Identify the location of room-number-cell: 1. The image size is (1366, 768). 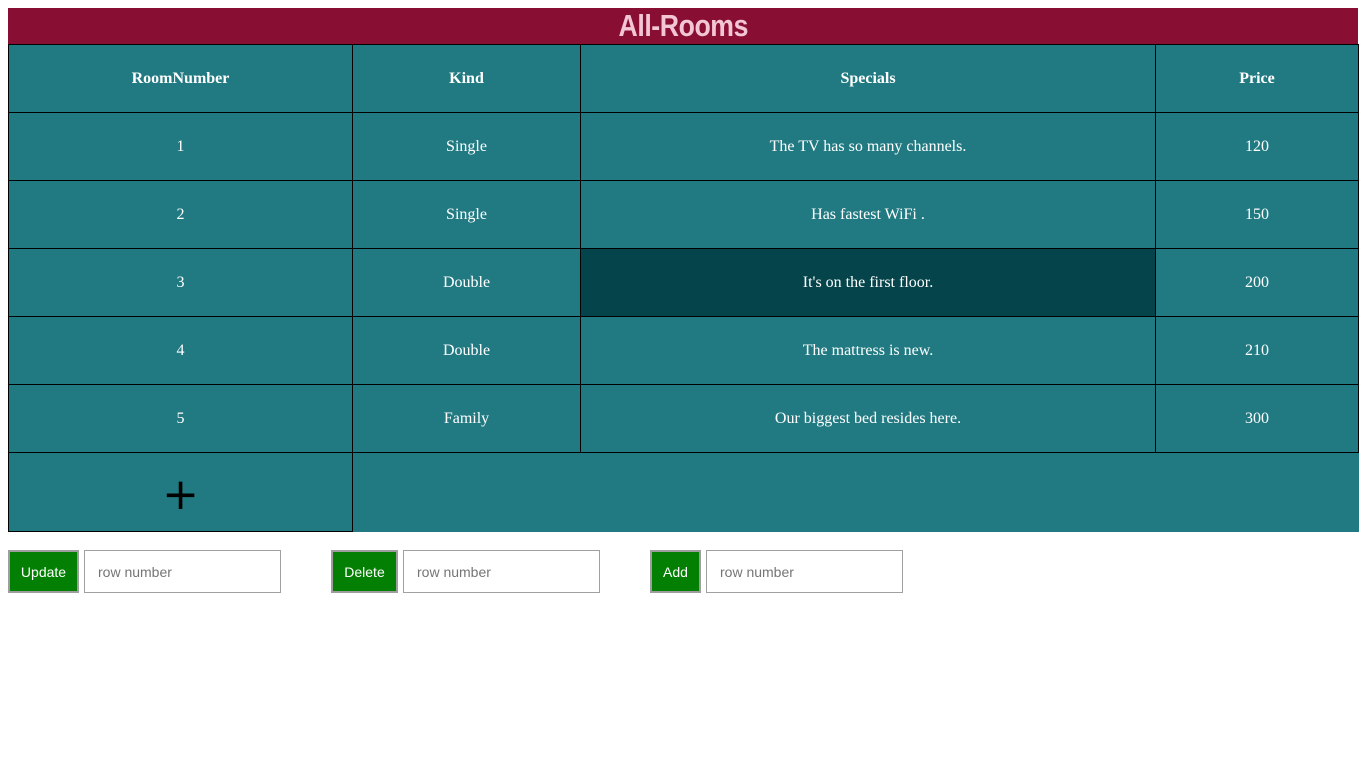
(180, 146).